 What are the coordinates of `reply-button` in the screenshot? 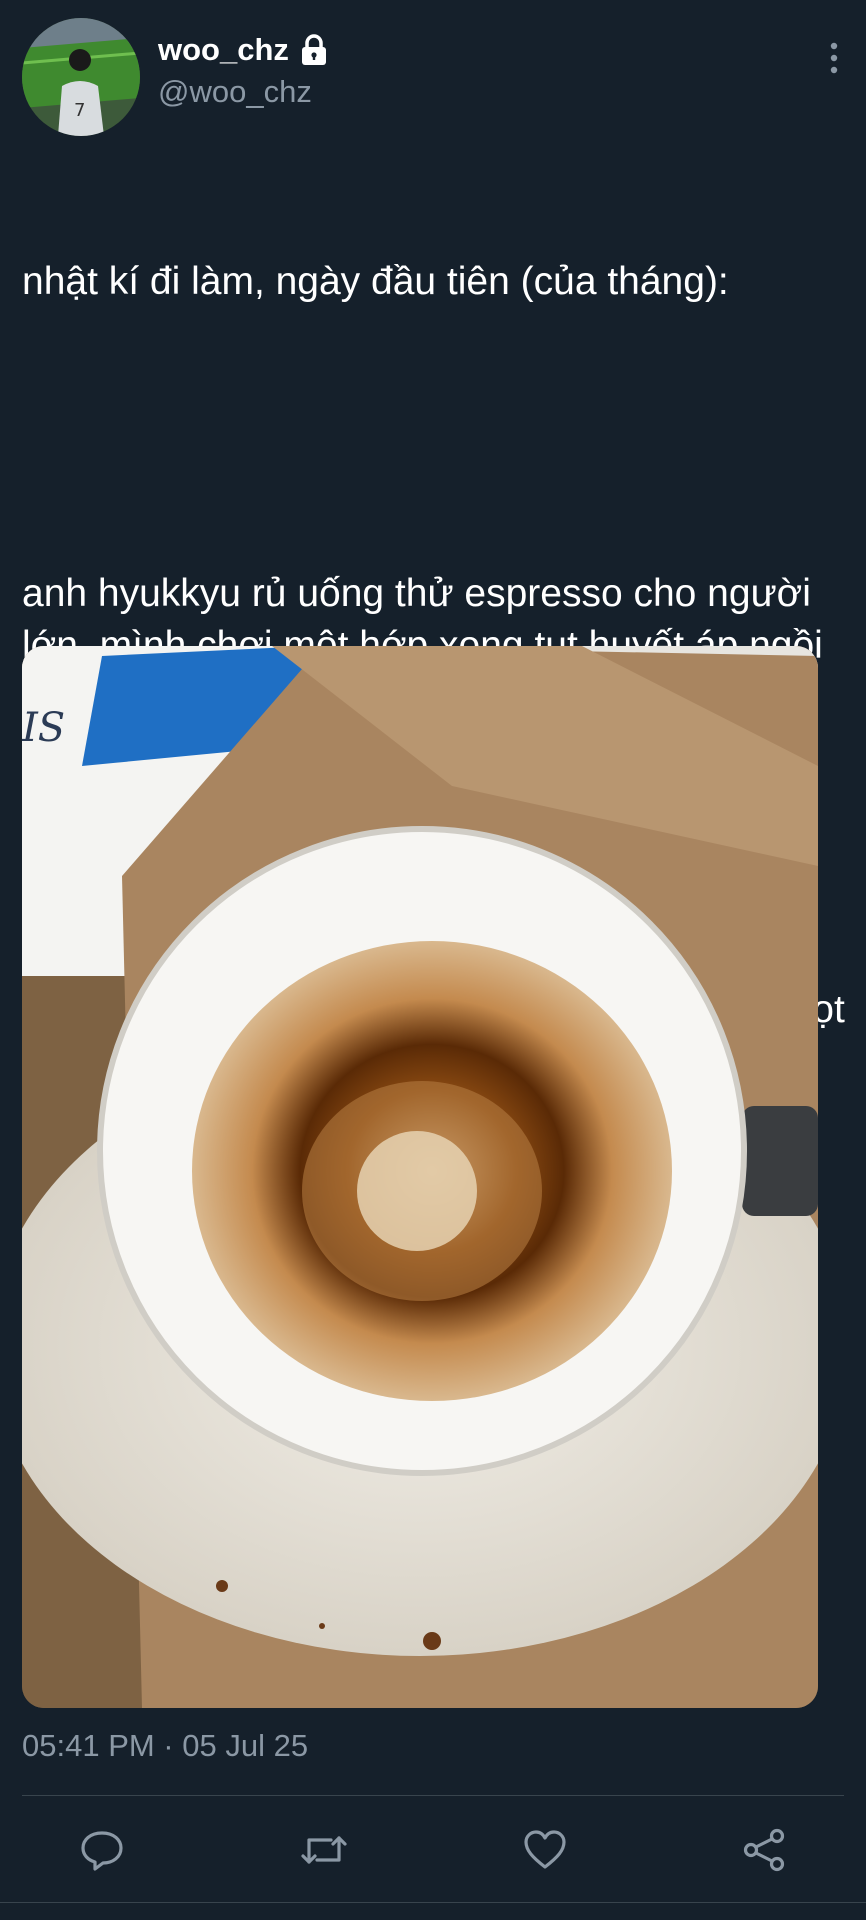 It's located at (102, 1852).